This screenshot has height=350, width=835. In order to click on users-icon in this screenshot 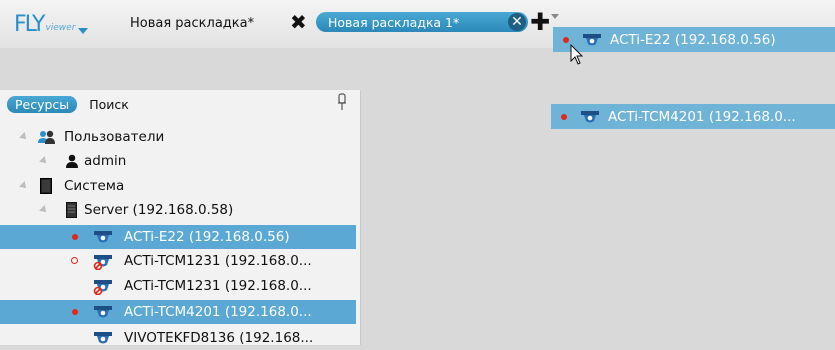, I will do `click(46, 137)`.